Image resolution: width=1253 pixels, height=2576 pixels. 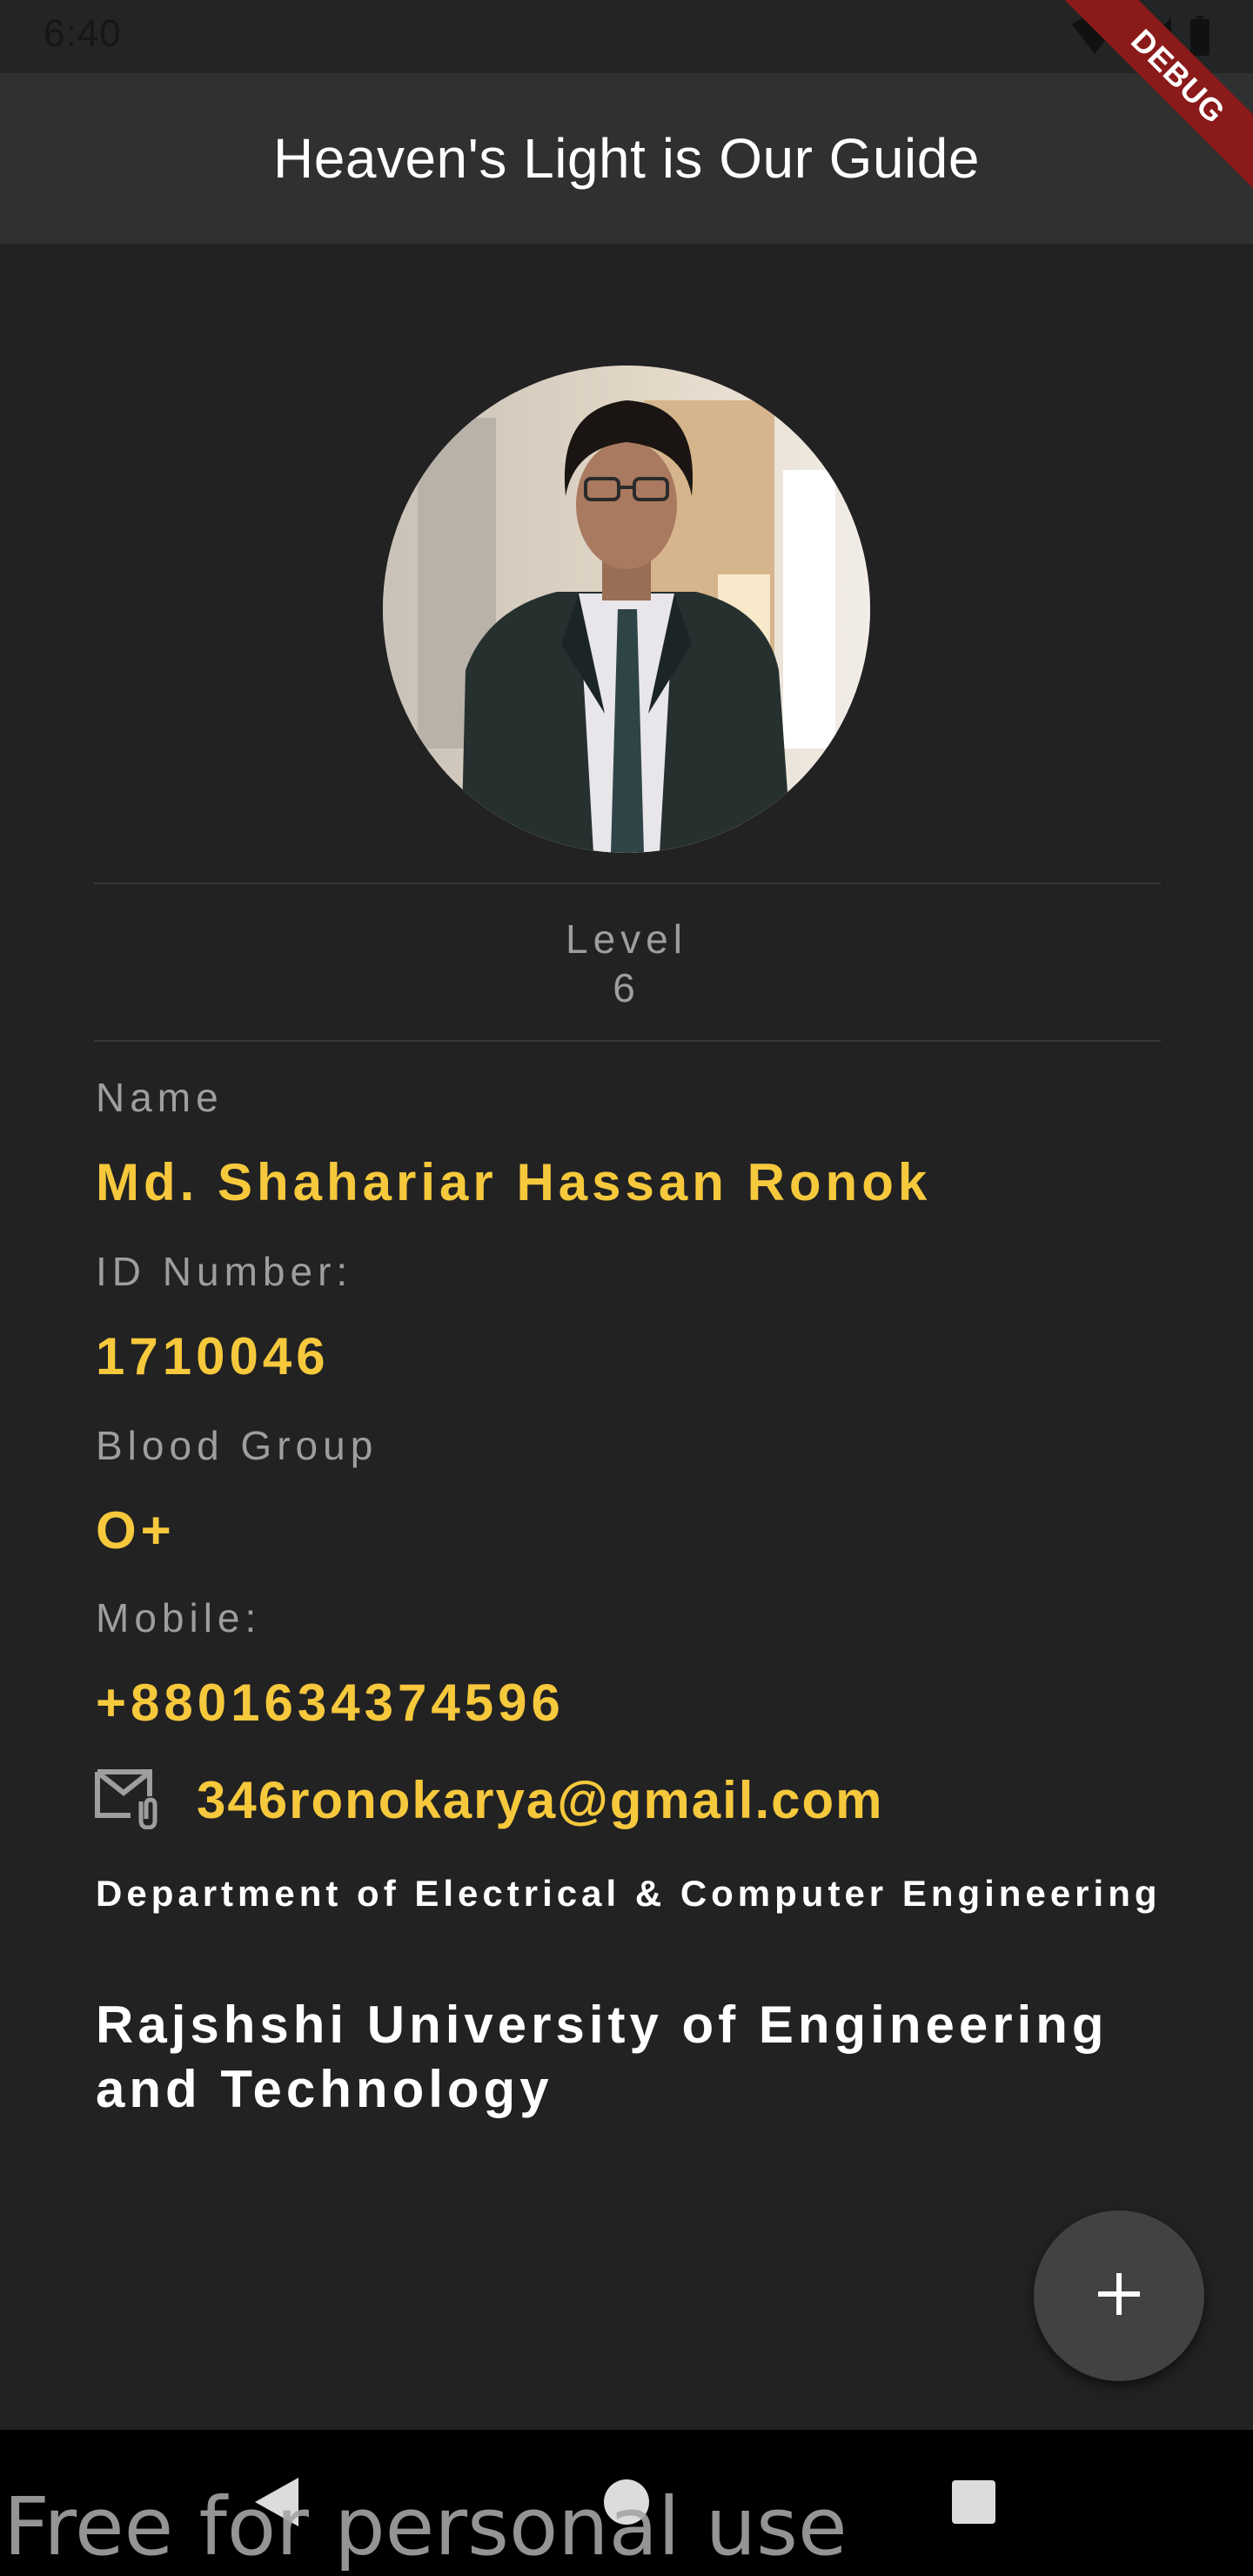 I want to click on add-button, so click(x=1119, y=2295).